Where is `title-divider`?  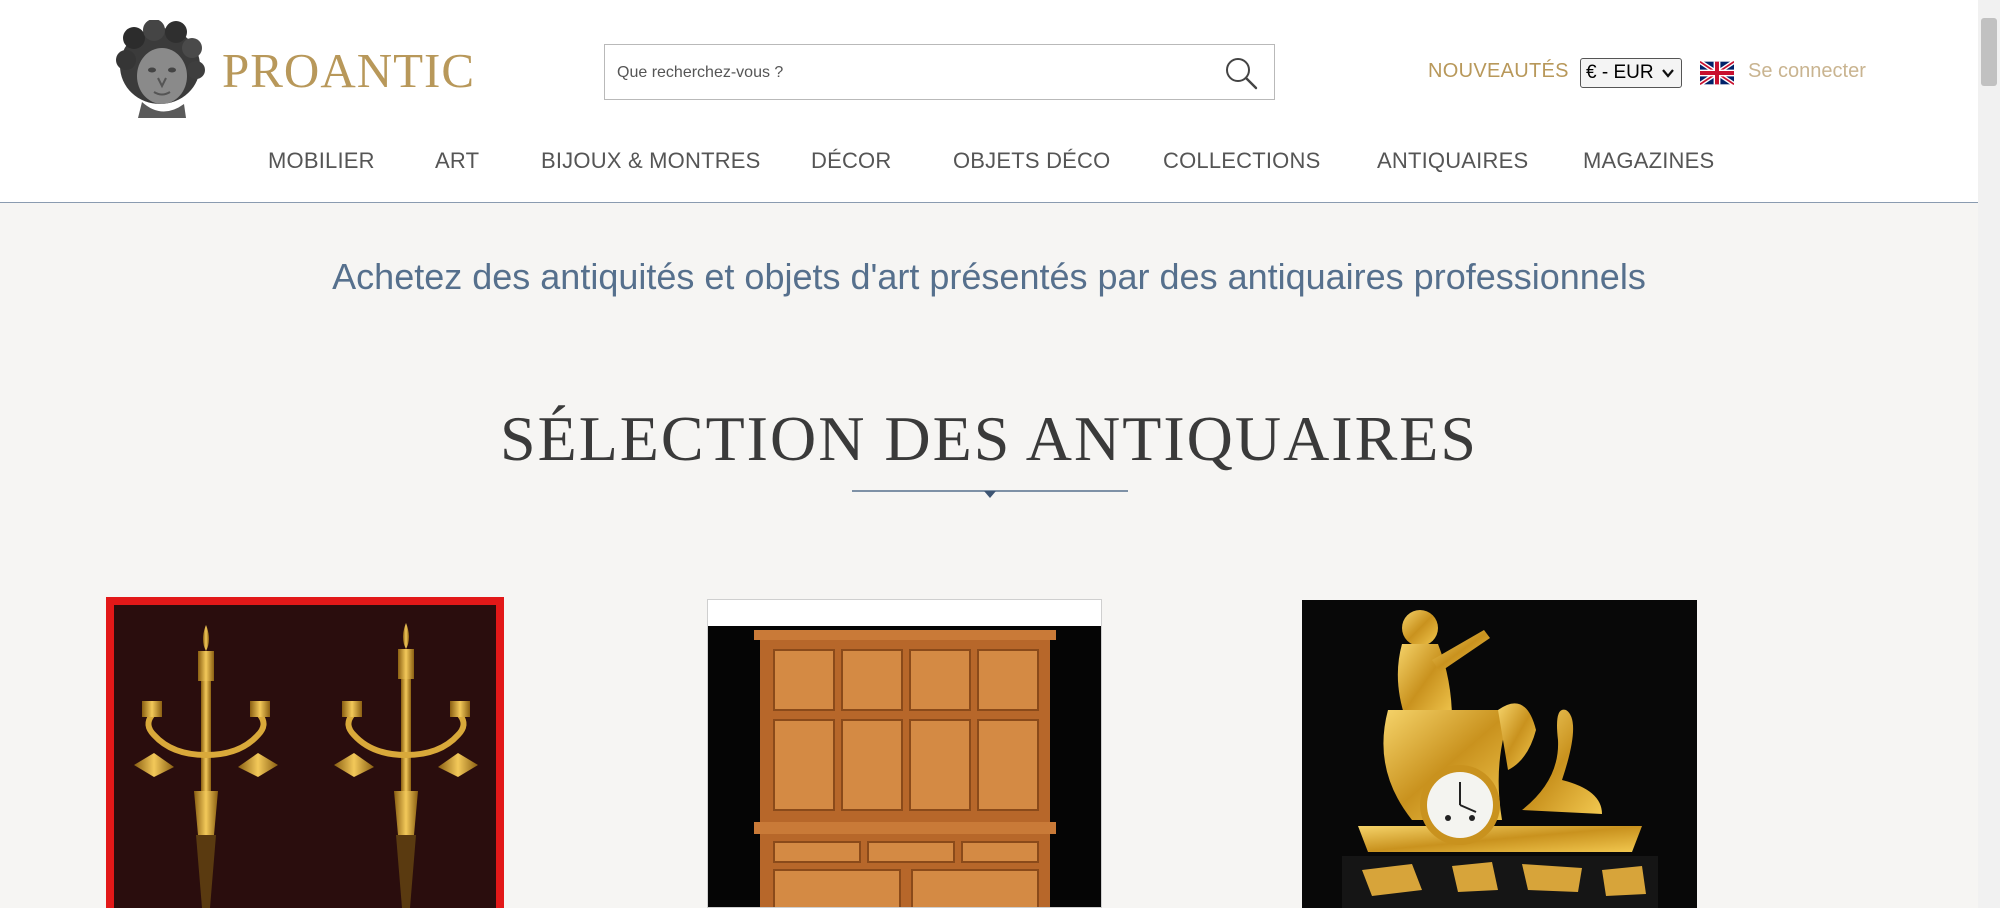 title-divider is located at coordinates (990, 494).